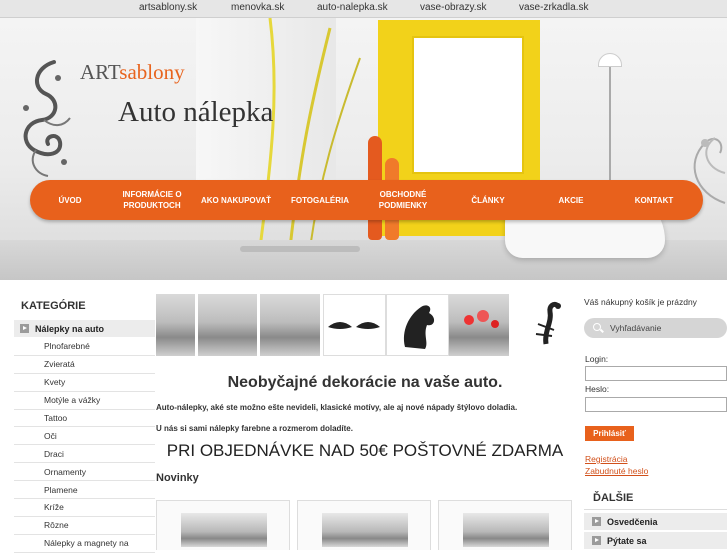 Image resolution: width=727 pixels, height=553 pixels. Describe the element at coordinates (656, 373) in the screenshot. I see `login-input` at that location.